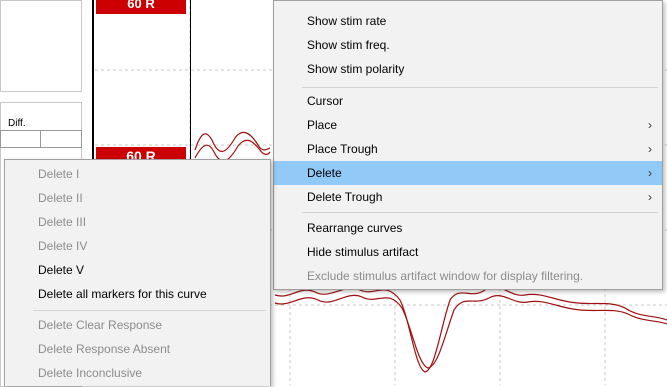 The height and width of the screenshot is (387, 667). I want to click on submenu-item-delete-iv: Delete IV, so click(137, 246).